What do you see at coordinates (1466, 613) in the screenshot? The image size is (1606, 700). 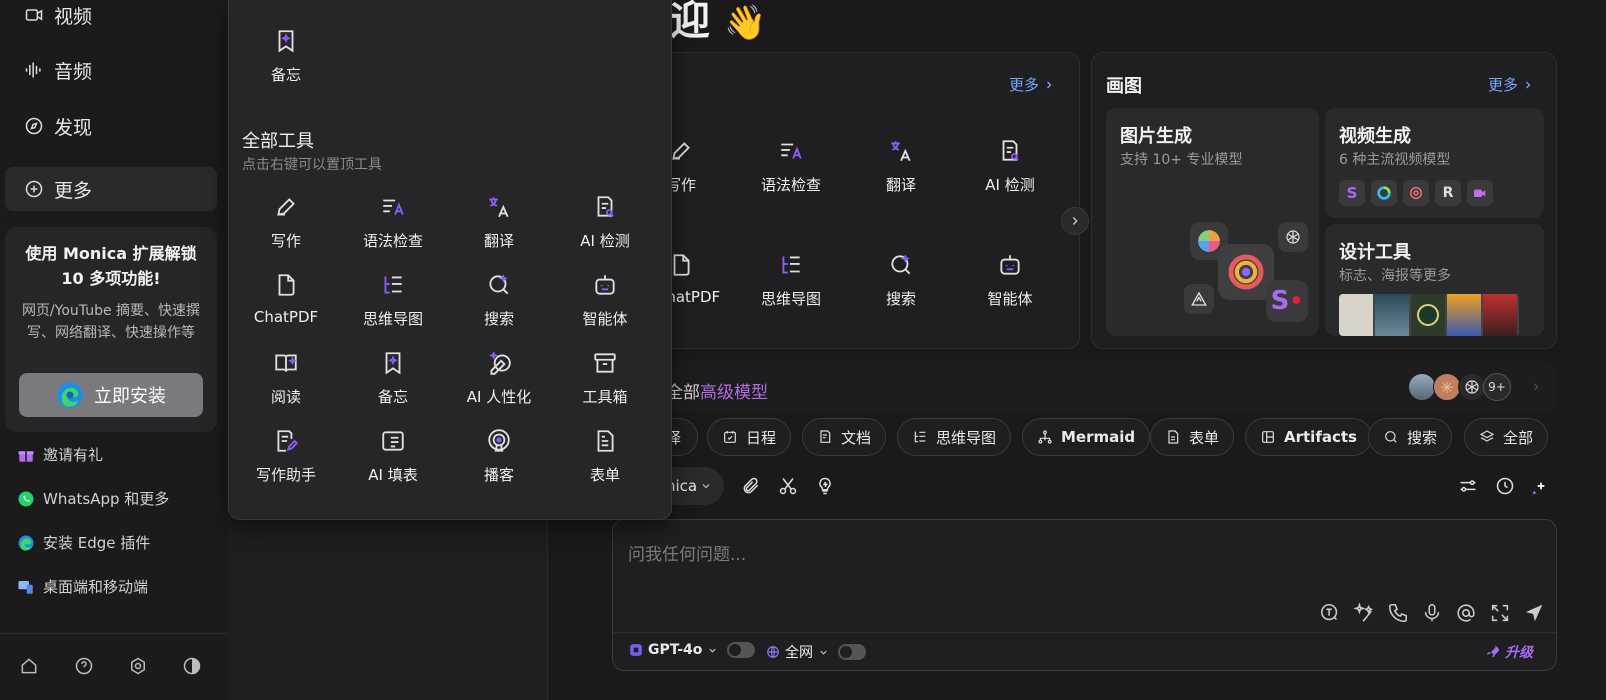 I see `mention-icon` at bounding box center [1466, 613].